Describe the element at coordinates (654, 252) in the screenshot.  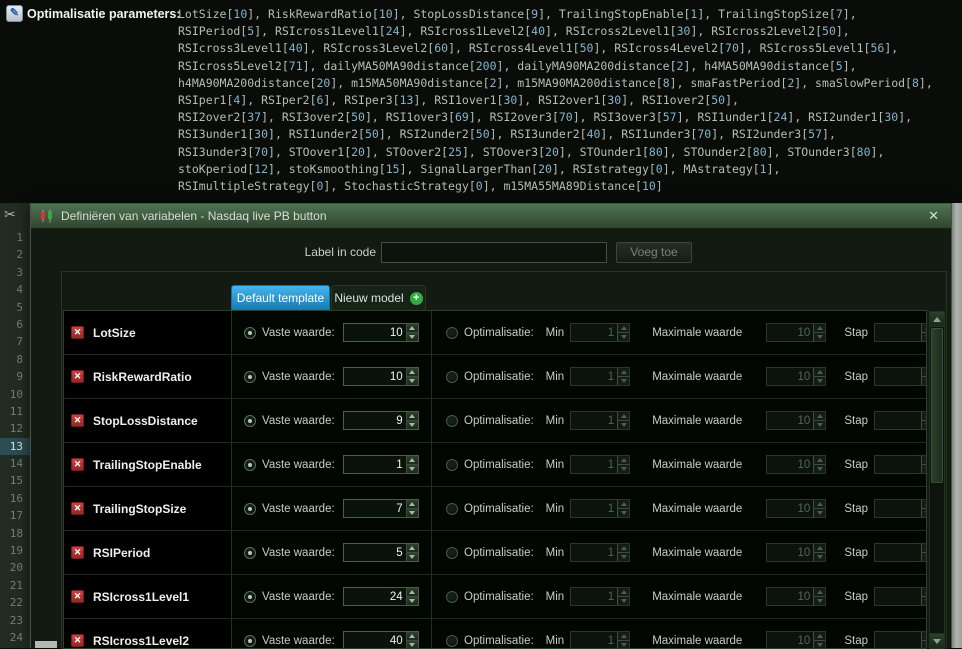
I see `add-button: Voeg toe` at that location.